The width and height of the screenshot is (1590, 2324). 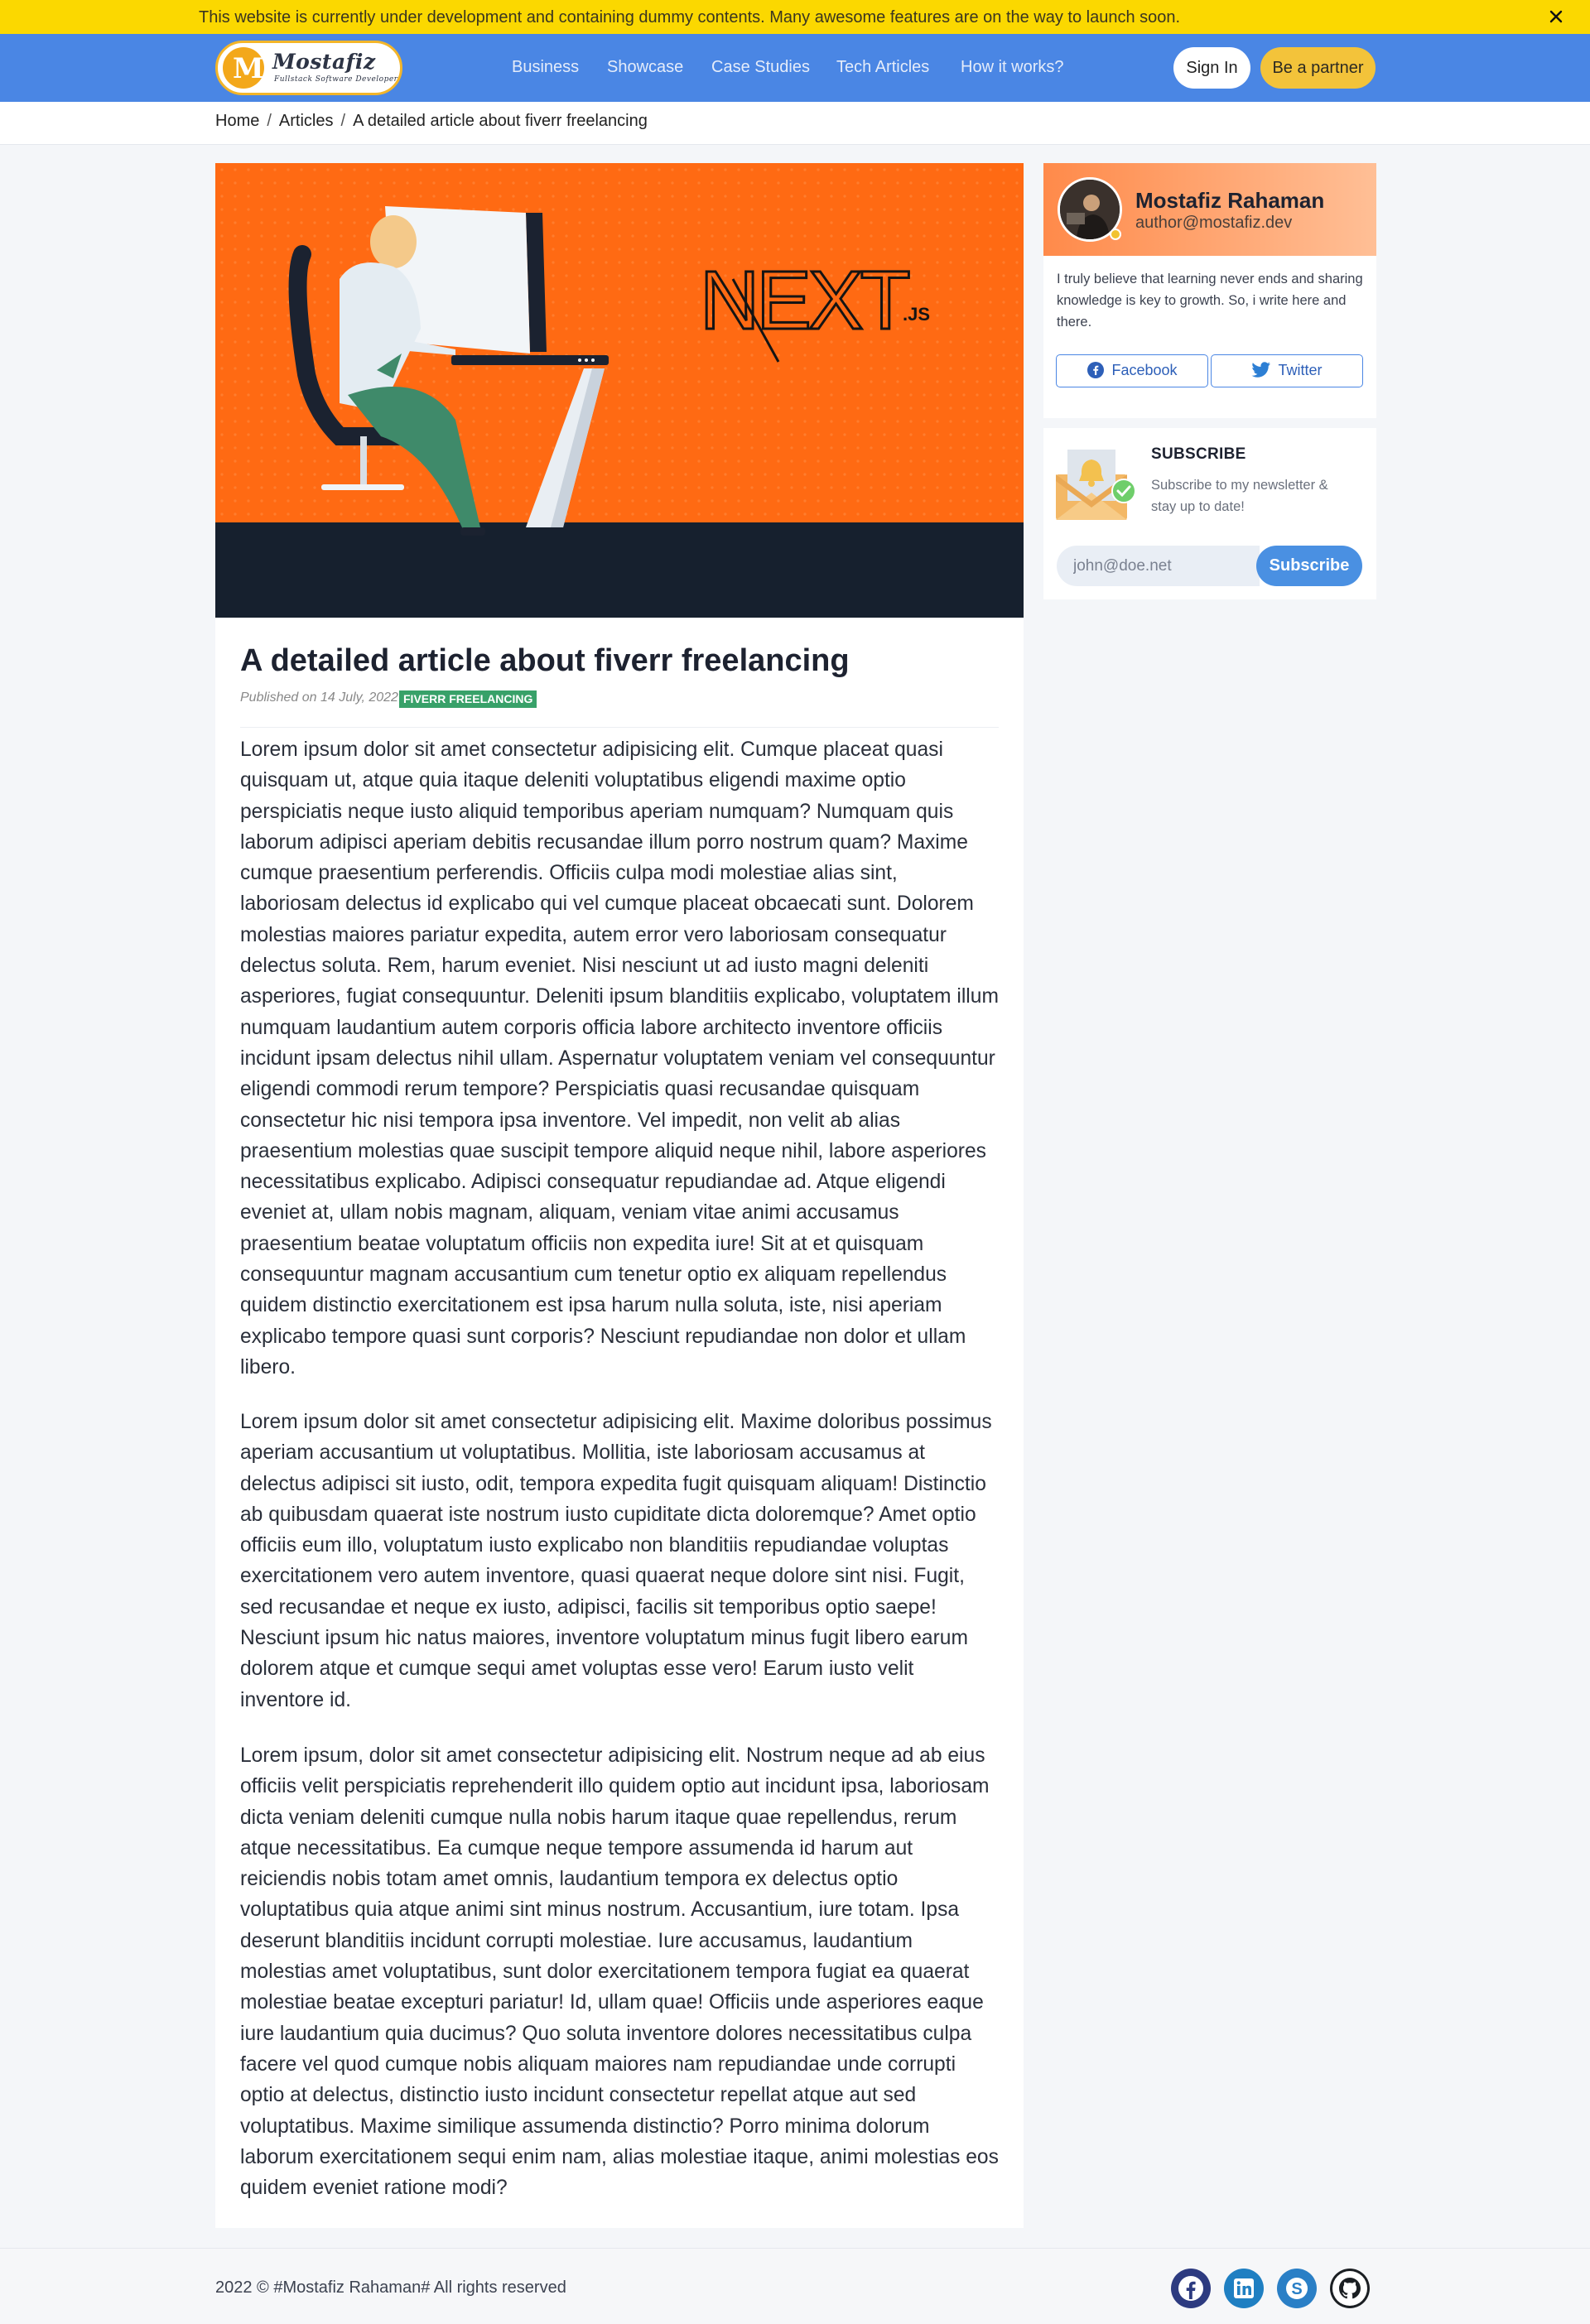 What do you see at coordinates (237, 121) in the screenshot?
I see `breadcrumb-home: Home` at bounding box center [237, 121].